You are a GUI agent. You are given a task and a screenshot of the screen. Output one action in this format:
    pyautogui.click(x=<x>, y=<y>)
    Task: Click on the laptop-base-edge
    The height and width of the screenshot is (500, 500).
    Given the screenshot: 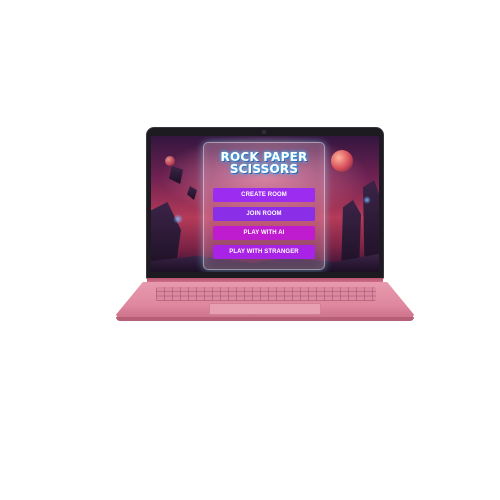 What is the action you would take?
    pyautogui.click(x=265, y=319)
    